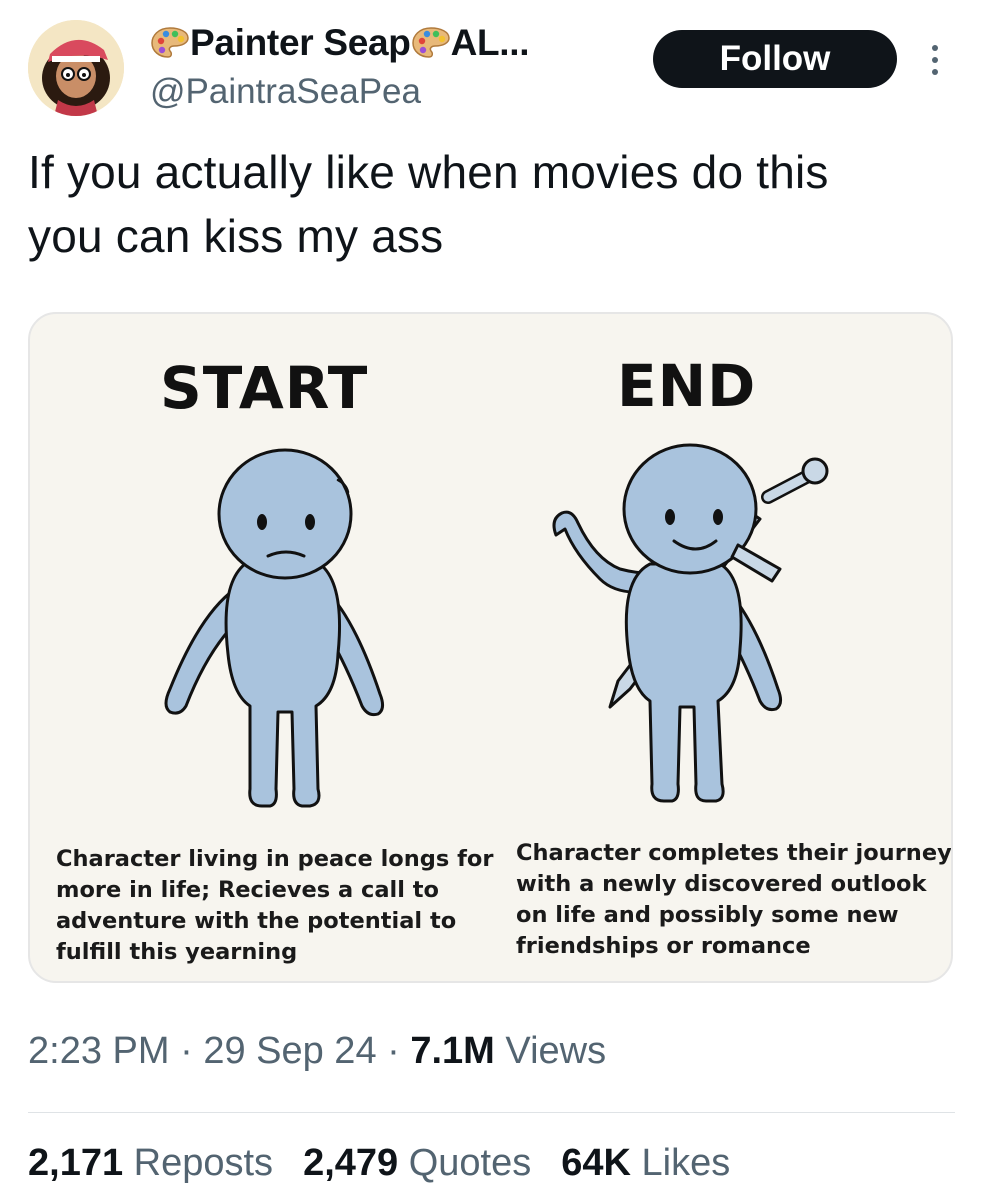 The width and height of the screenshot is (983, 1200). I want to click on likes-stat: 64K Likes, so click(645, 1163).